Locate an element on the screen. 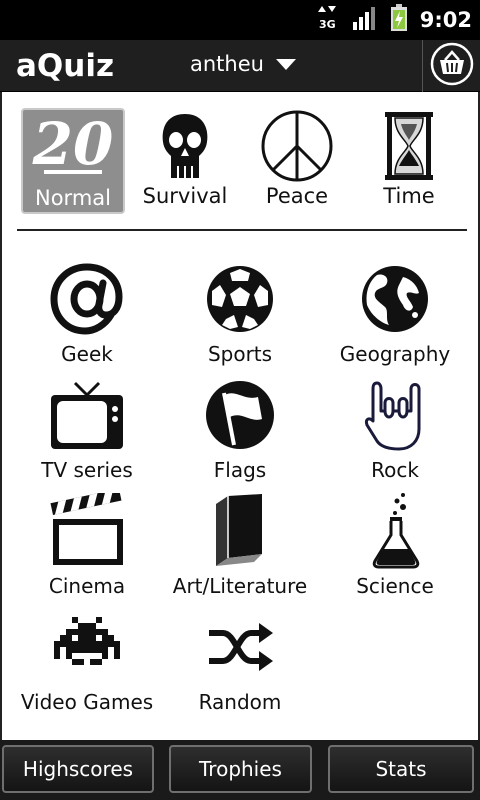 This screenshot has height=800, width=480. user-dropdown: antheu is located at coordinates (243, 64).